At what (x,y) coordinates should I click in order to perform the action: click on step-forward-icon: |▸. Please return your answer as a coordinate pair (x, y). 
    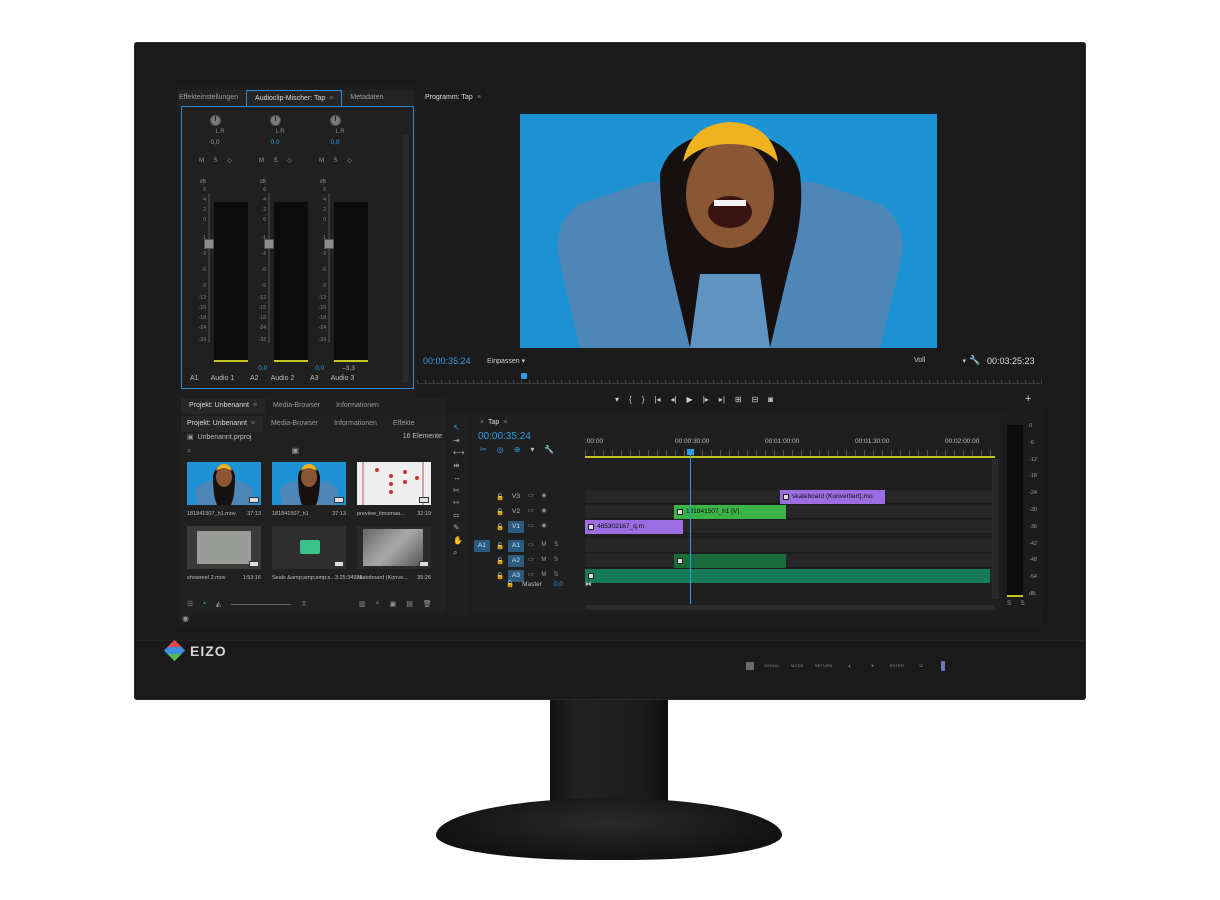
    Looking at the image, I should click on (706, 399).